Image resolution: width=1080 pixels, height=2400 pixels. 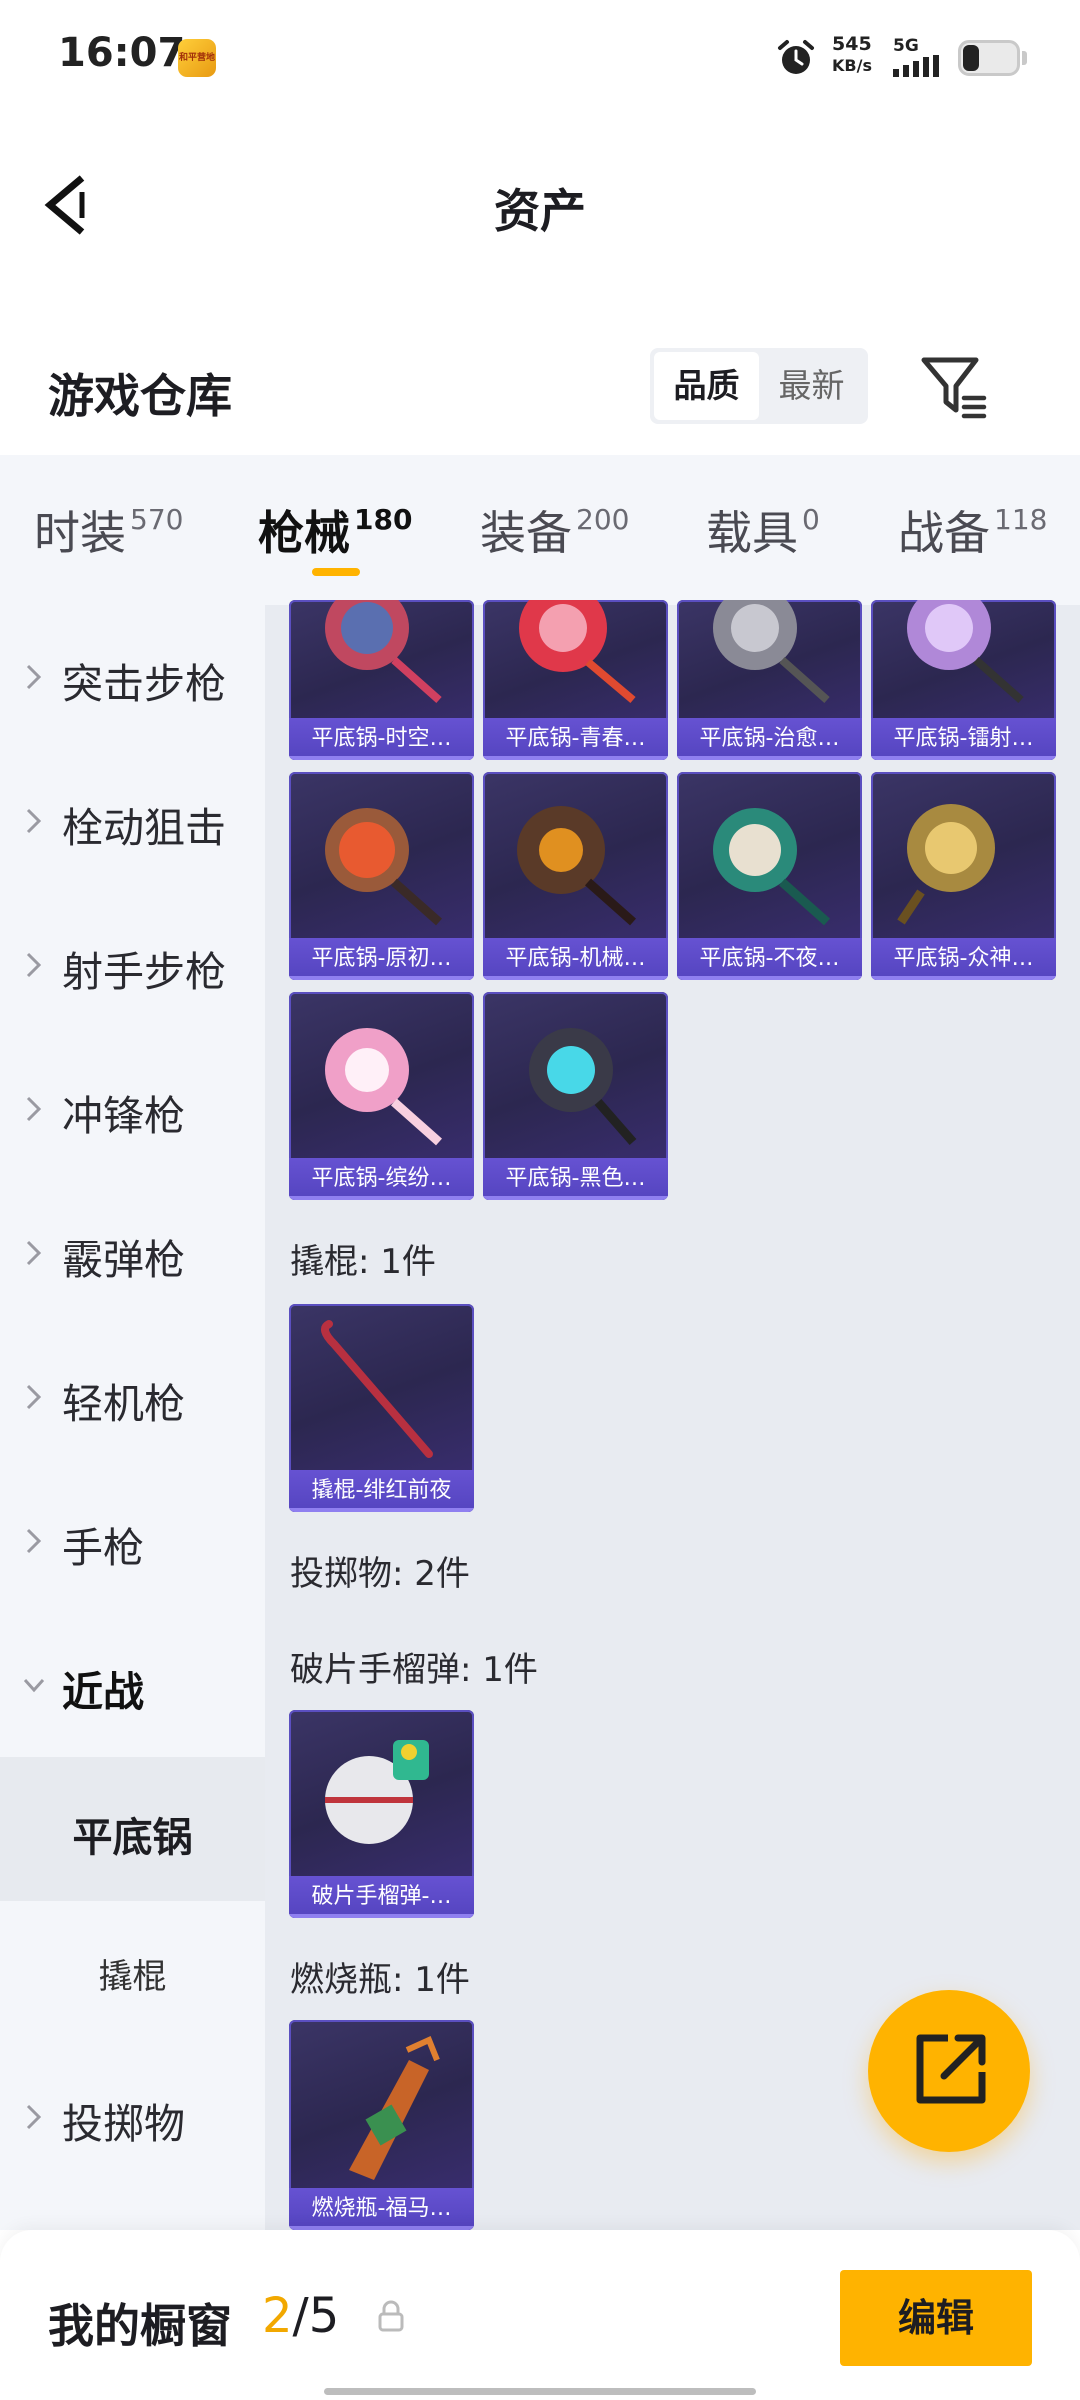 I want to click on share-button, so click(x=949, y=2071).